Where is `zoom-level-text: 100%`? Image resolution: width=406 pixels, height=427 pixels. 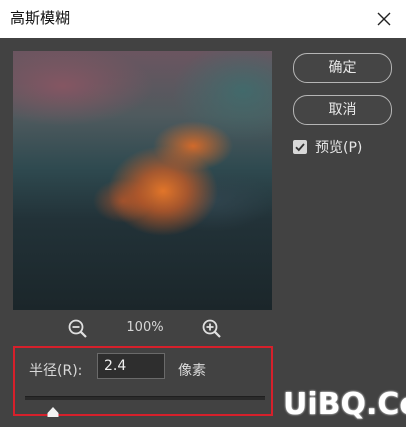
zoom-level-text: 100% is located at coordinates (145, 327).